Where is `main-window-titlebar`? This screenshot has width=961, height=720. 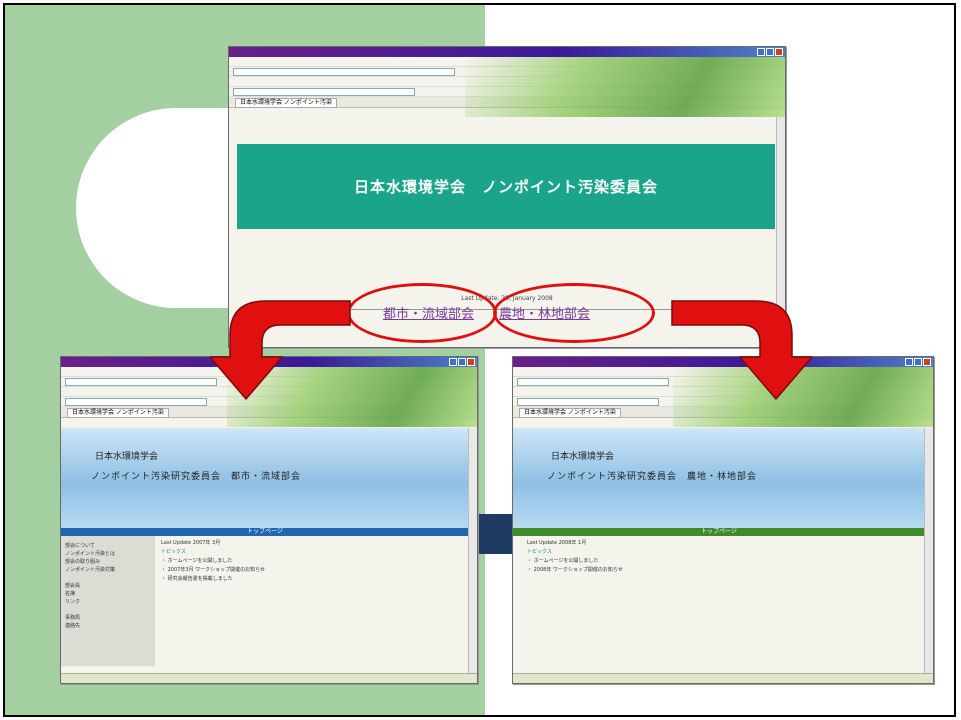 main-window-titlebar is located at coordinates (507, 52).